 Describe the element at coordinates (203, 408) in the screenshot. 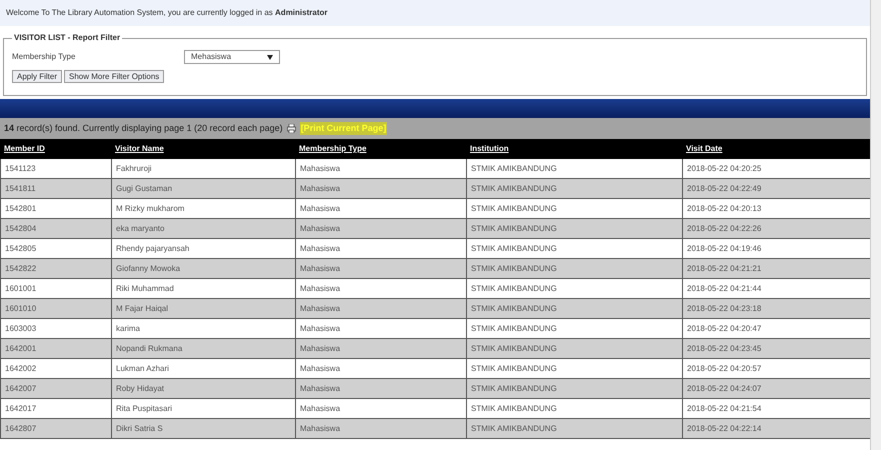

I see `table-cell: Rita Puspitasari` at that location.